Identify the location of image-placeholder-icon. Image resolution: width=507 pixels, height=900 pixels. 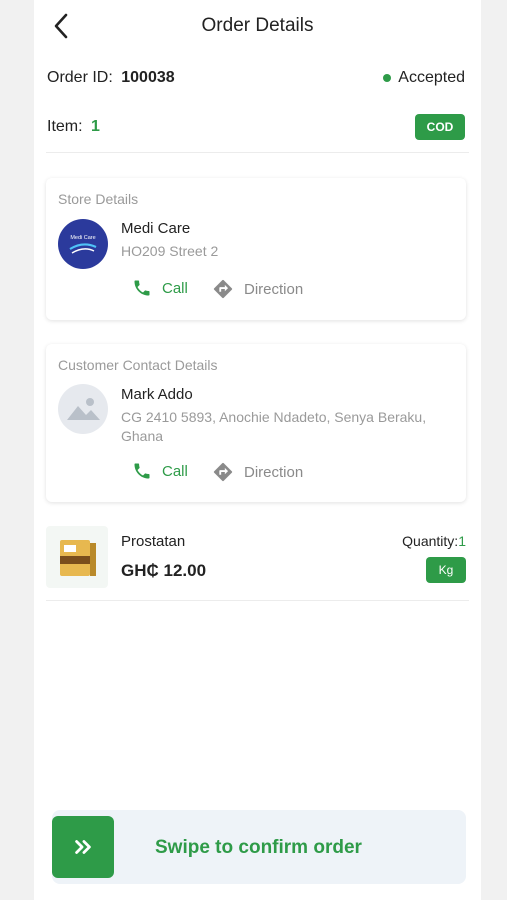
(83, 409).